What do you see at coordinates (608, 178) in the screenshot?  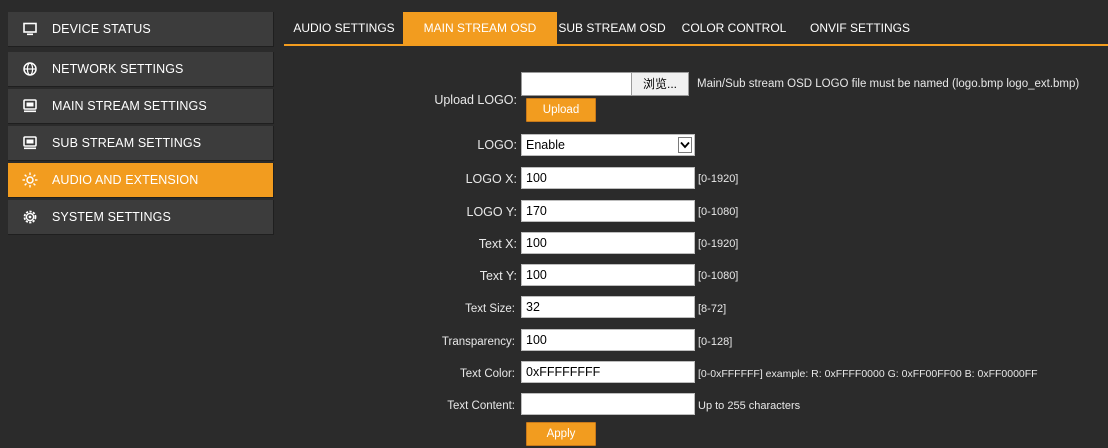 I see `logo-x-input: 100` at bounding box center [608, 178].